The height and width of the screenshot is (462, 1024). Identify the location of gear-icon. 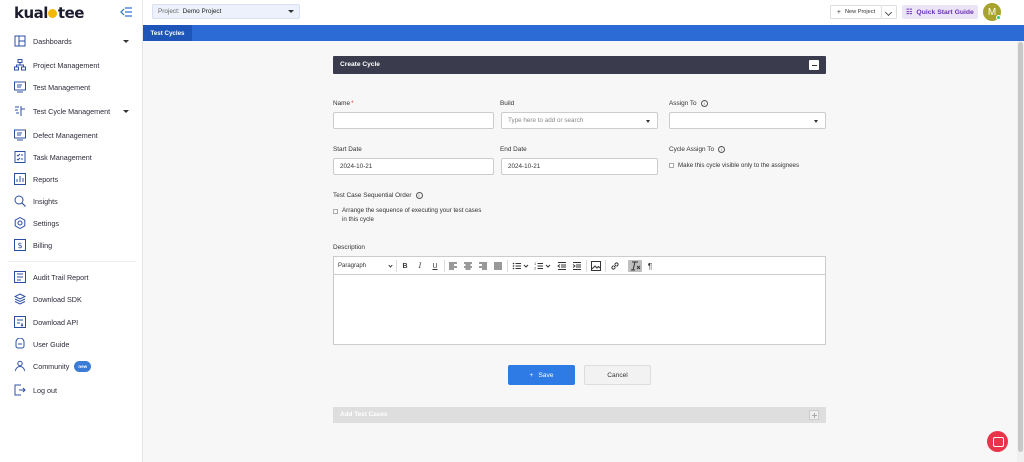
(20, 223).